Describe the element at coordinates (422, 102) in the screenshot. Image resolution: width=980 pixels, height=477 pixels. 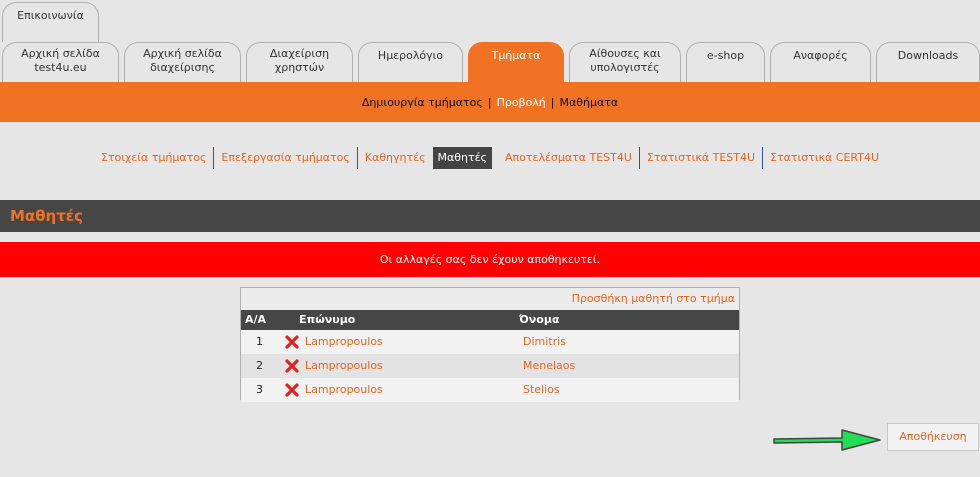
I see `create-class-link: Δημιουργία τμήματος` at that location.